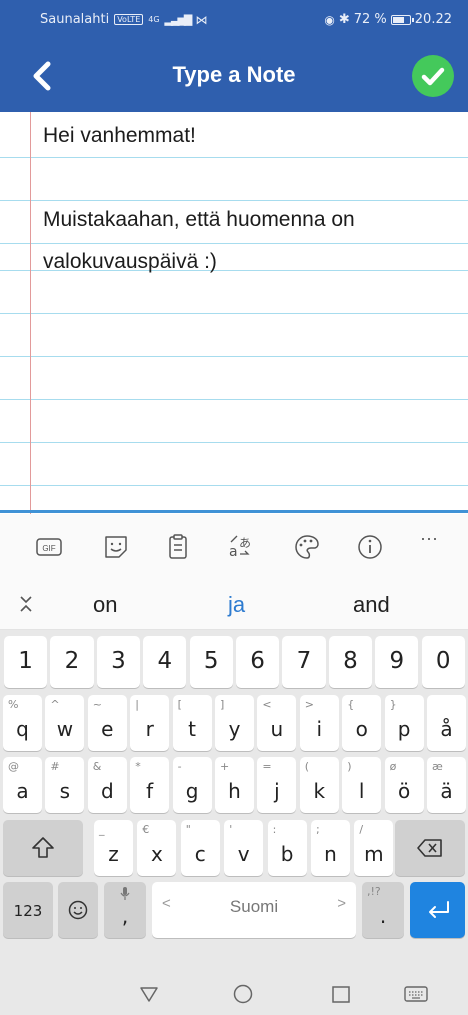  I want to click on key-ö: øö, so click(404, 785).